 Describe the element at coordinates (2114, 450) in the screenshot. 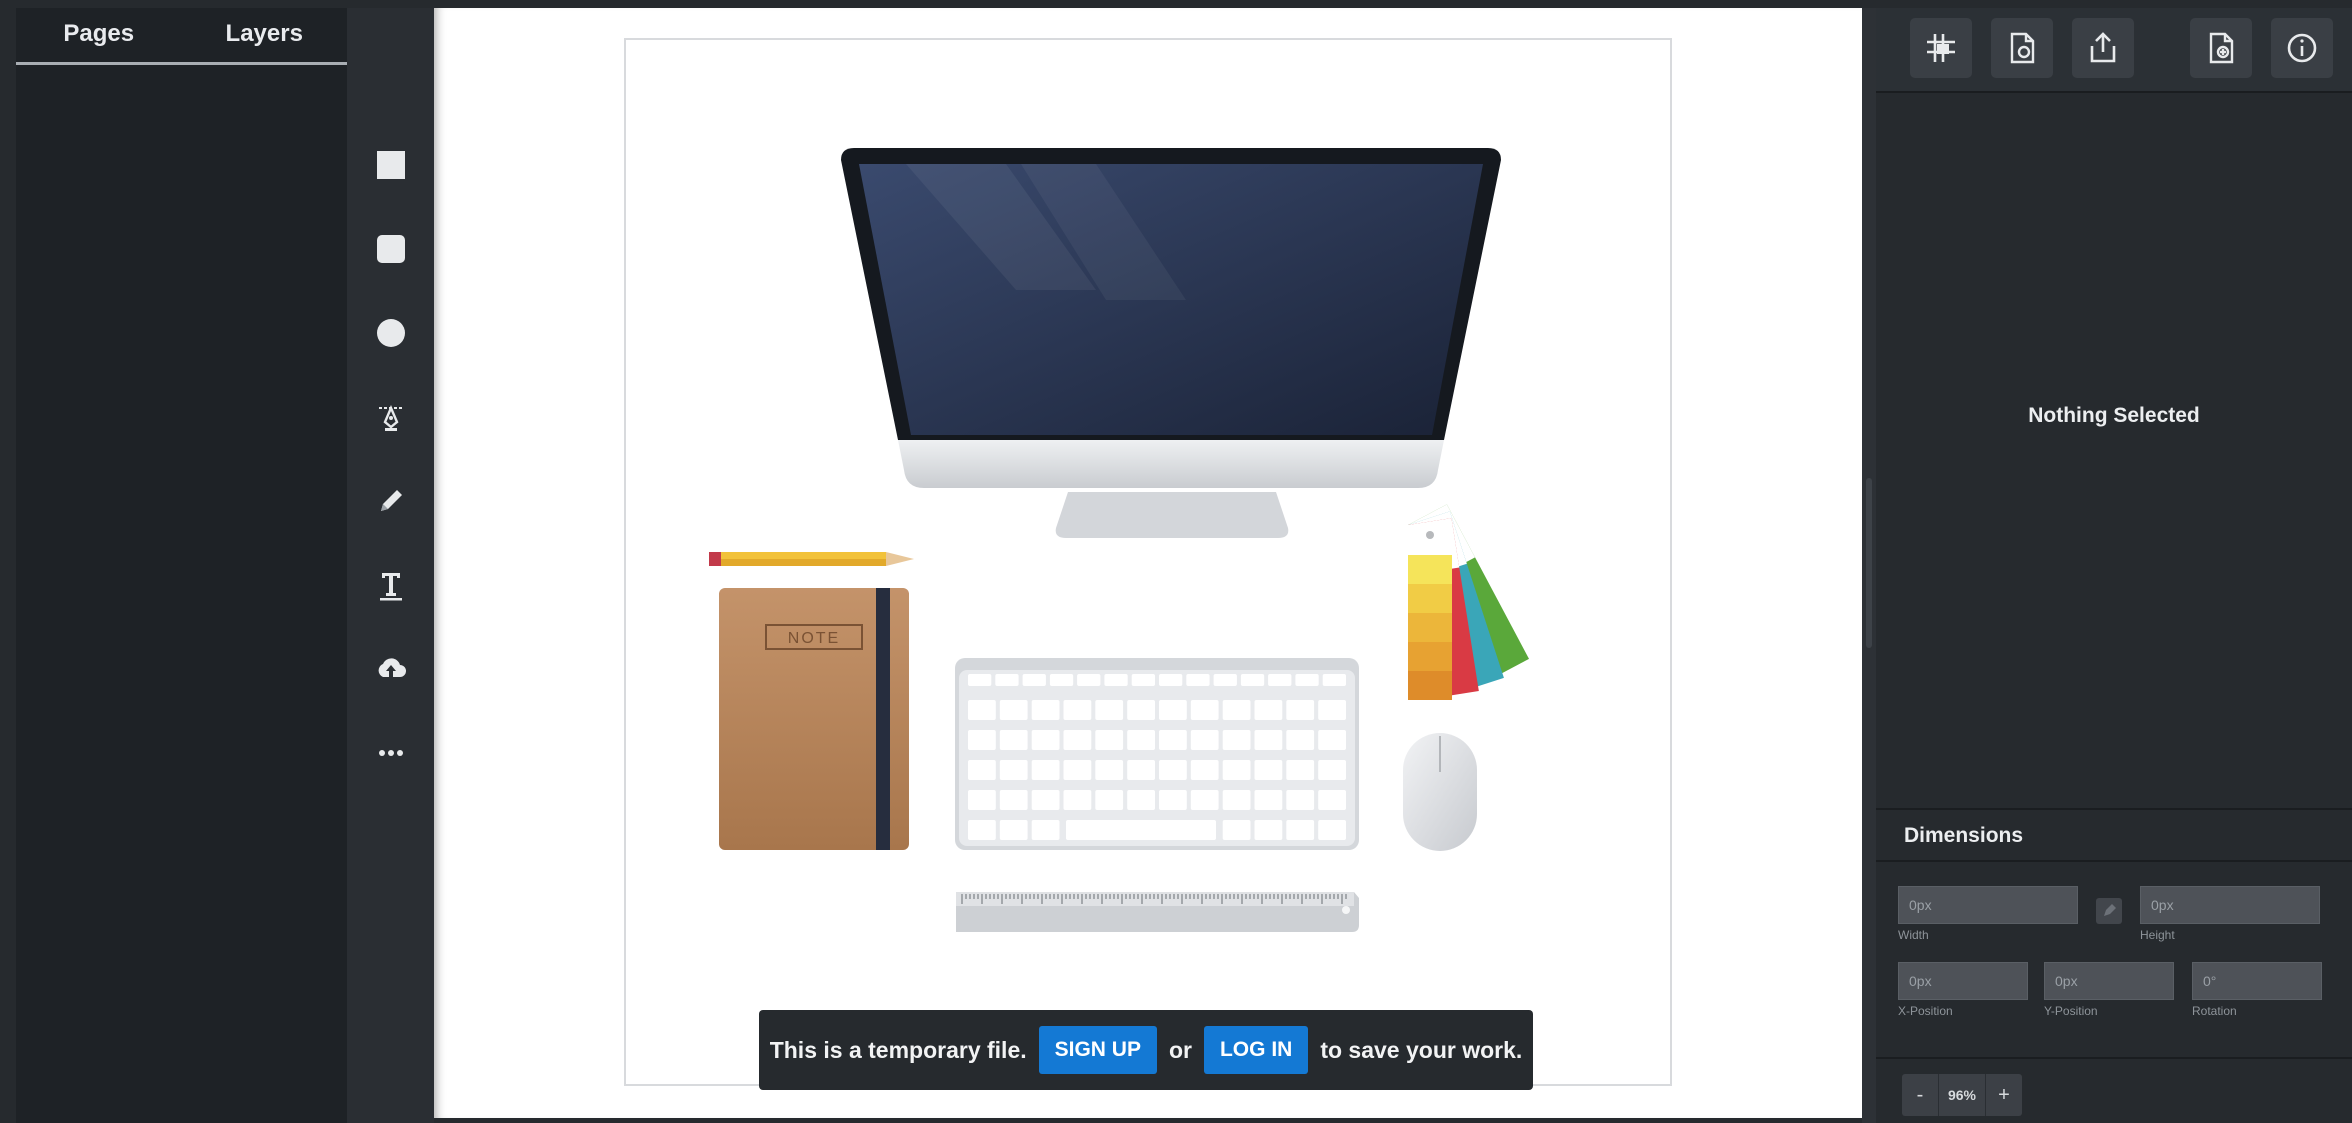

I see `selection-properties: Nothing Selected` at that location.